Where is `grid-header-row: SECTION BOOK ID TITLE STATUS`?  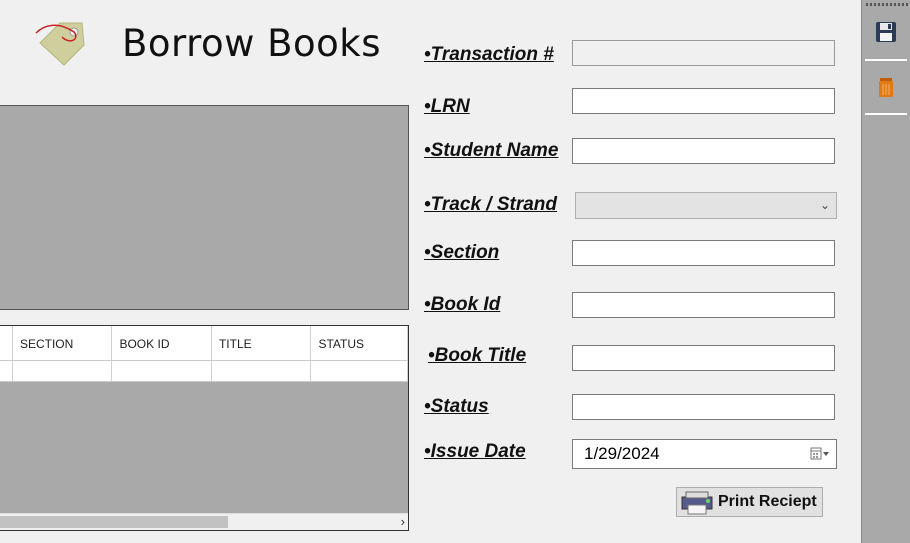 grid-header-row: SECTION BOOK ID TITLE STATUS is located at coordinates (204, 343).